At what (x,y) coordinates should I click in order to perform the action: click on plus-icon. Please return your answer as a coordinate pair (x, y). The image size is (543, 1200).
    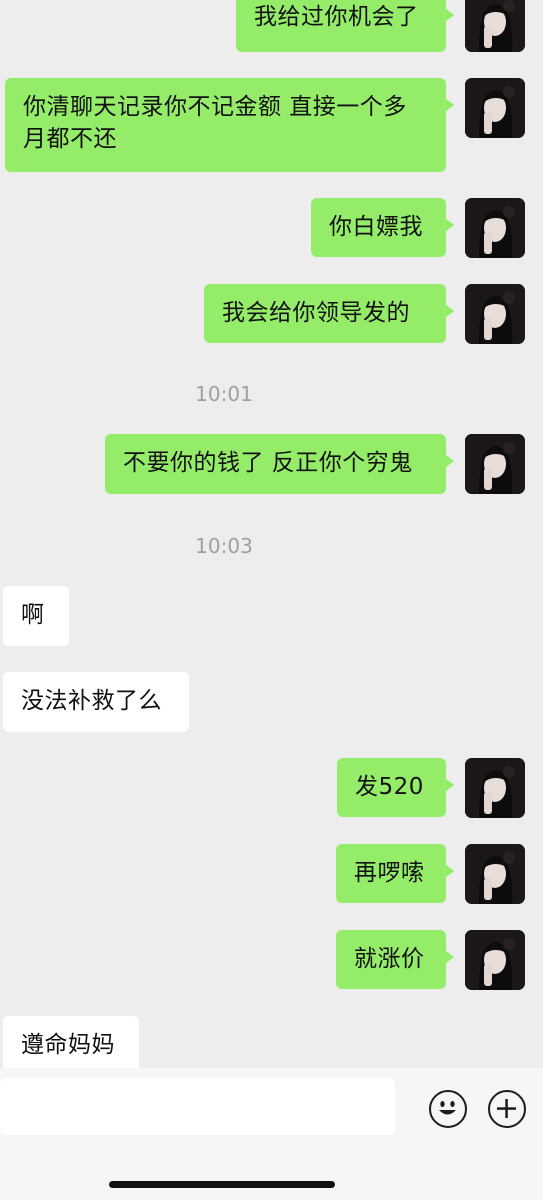
    Looking at the image, I should click on (507, 1109).